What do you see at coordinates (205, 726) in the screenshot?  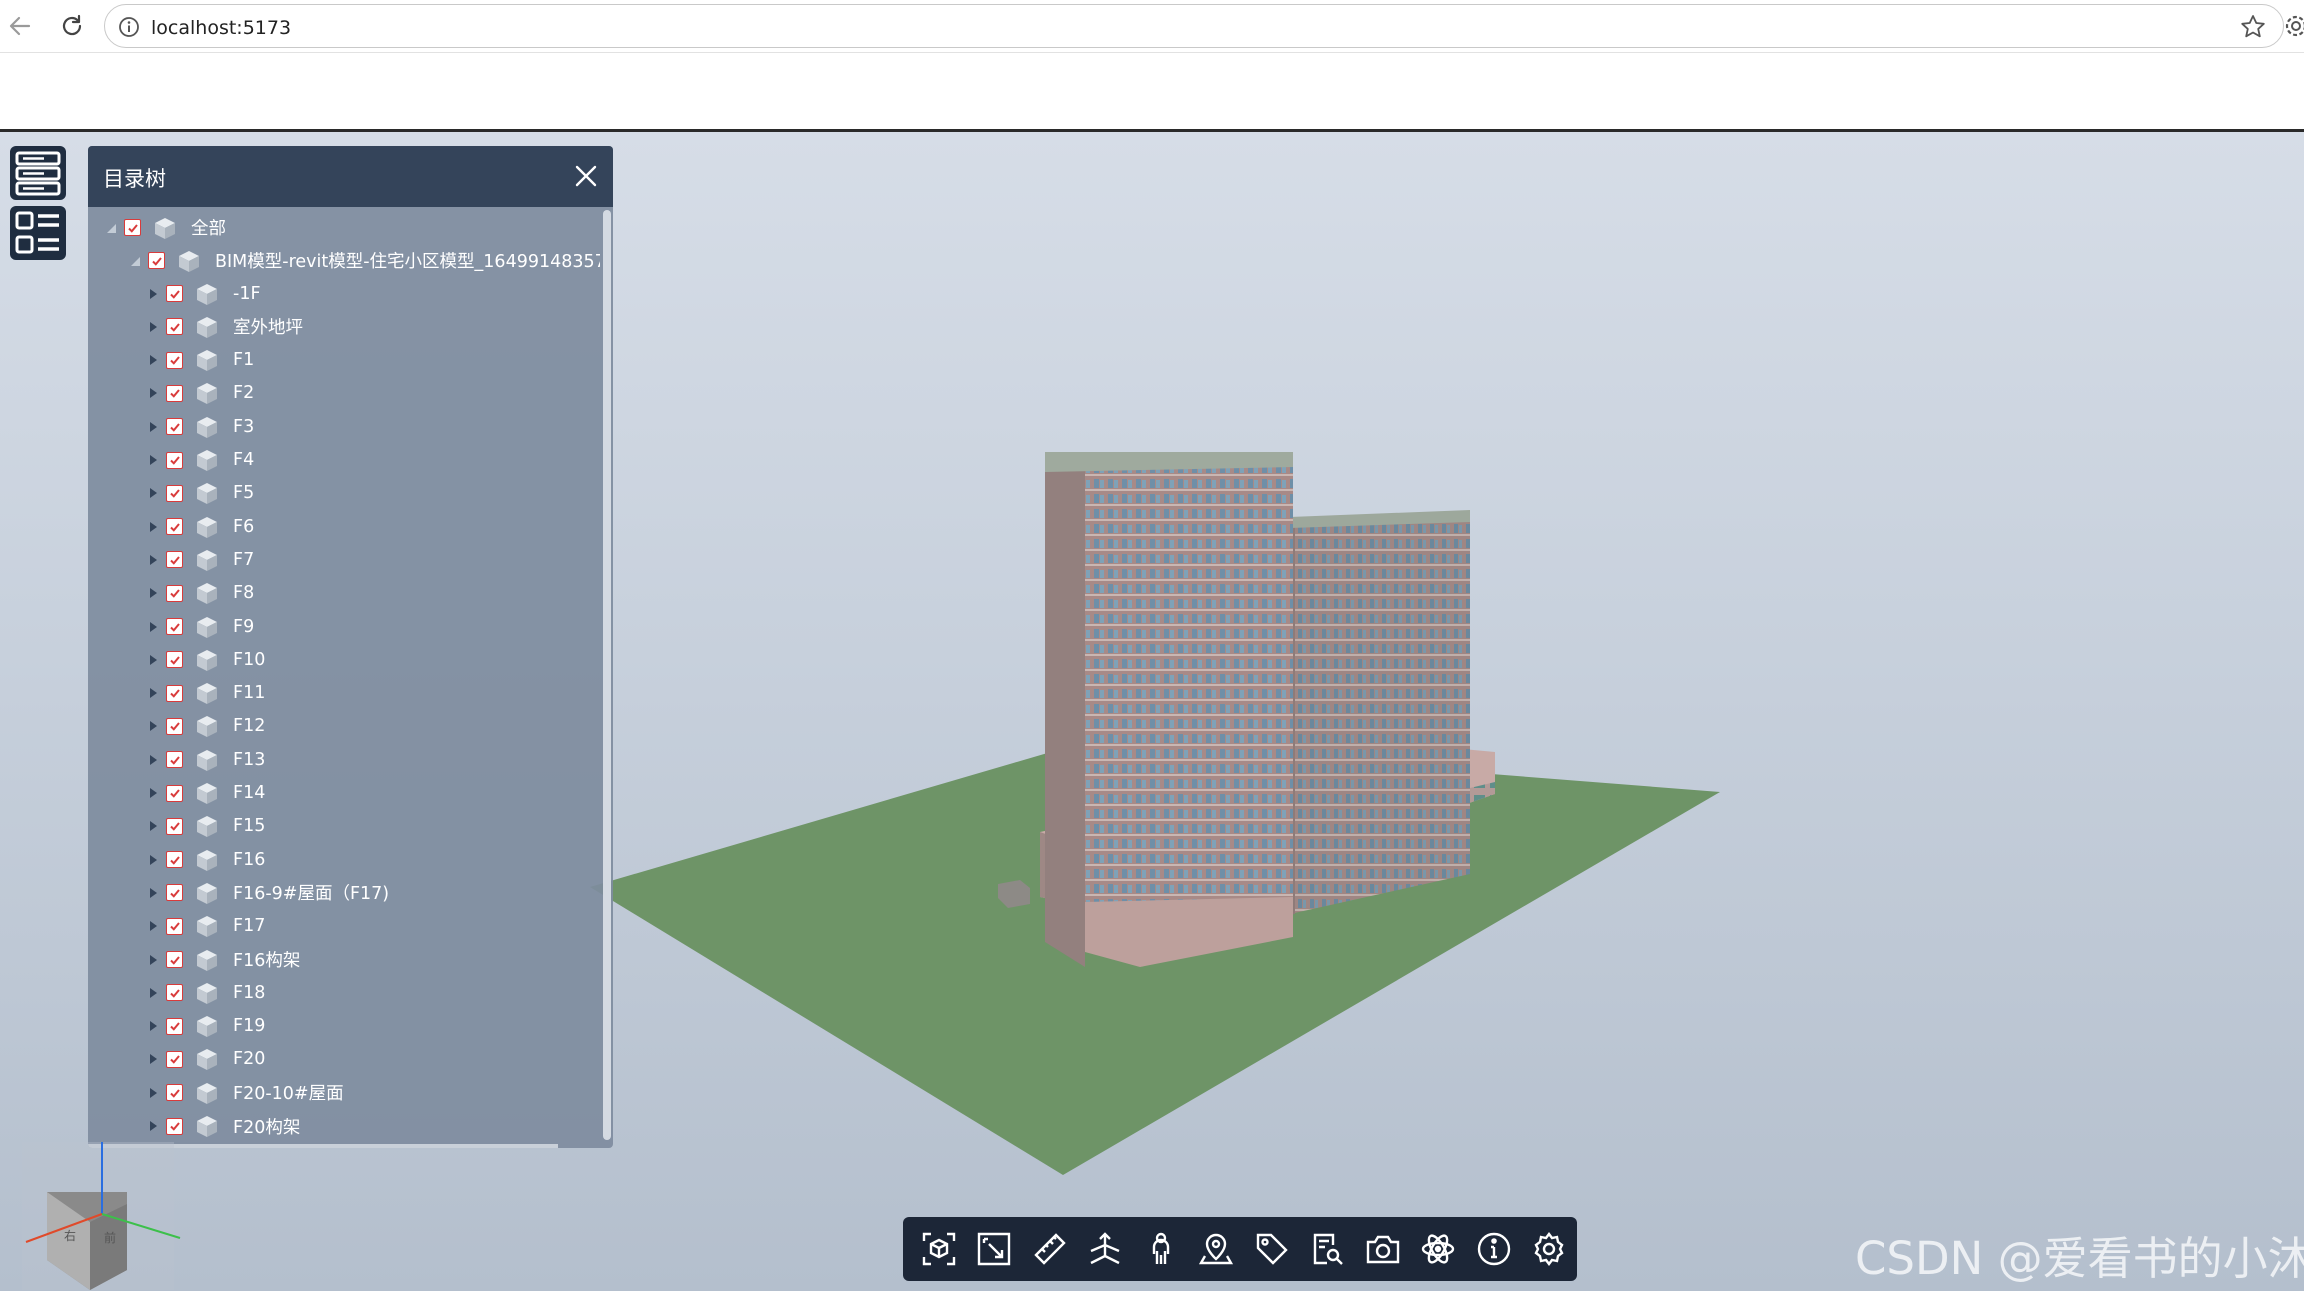 I see `tree-node: F12` at bounding box center [205, 726].